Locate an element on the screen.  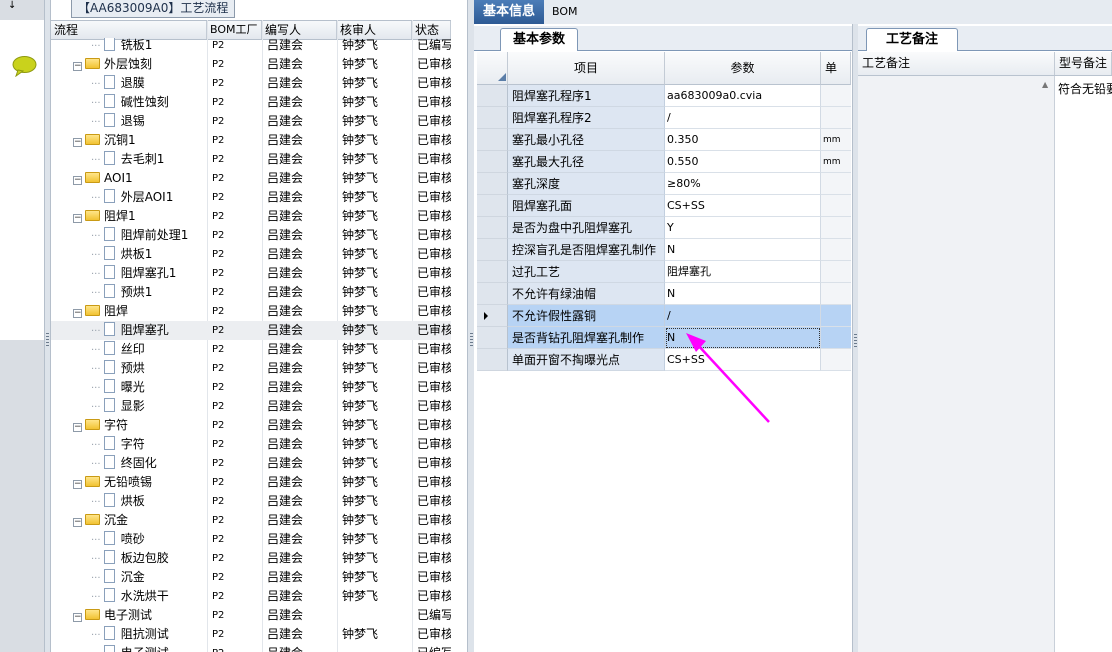
tree-node-name: − 外层蚀刻 is located at coordinates (140, 64).